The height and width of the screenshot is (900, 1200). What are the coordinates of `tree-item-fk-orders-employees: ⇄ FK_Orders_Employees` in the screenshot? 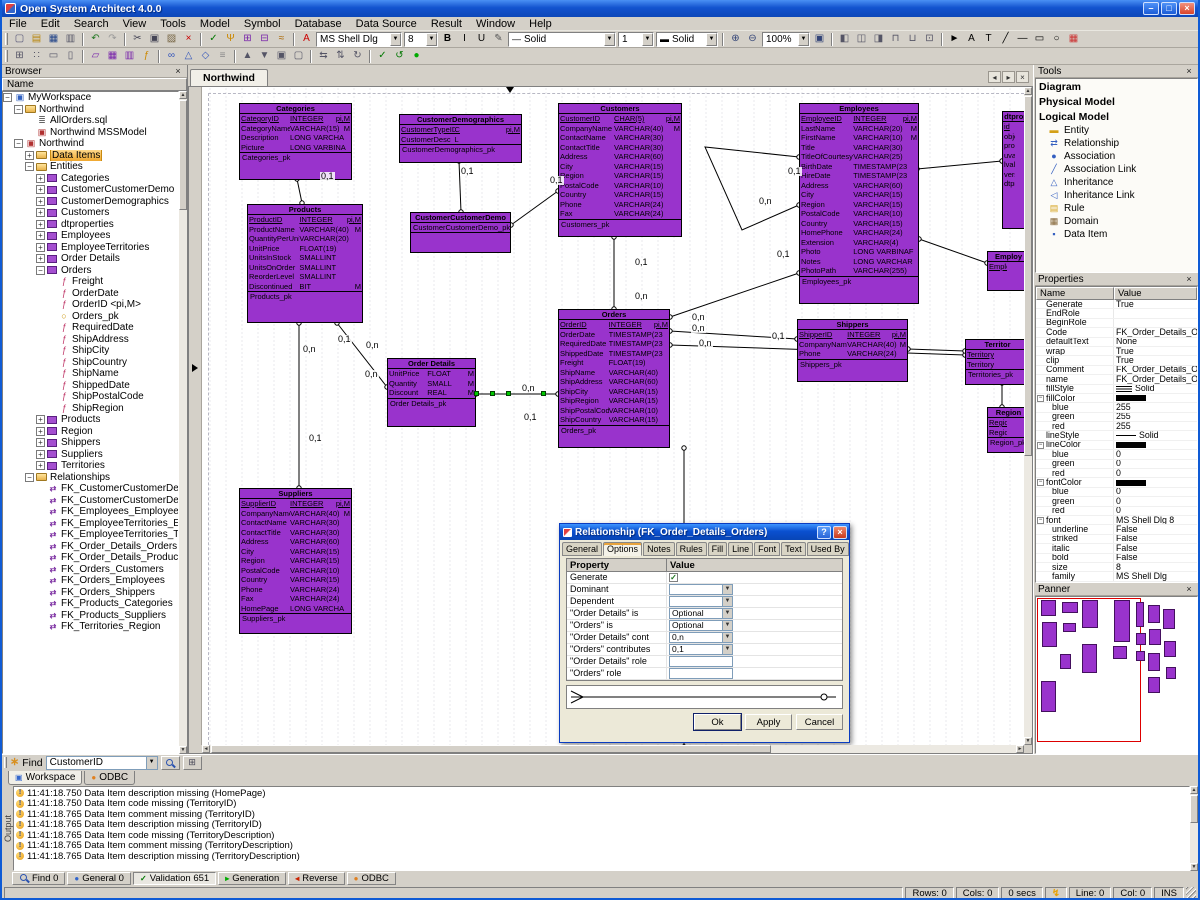 It's located at (90, 581).